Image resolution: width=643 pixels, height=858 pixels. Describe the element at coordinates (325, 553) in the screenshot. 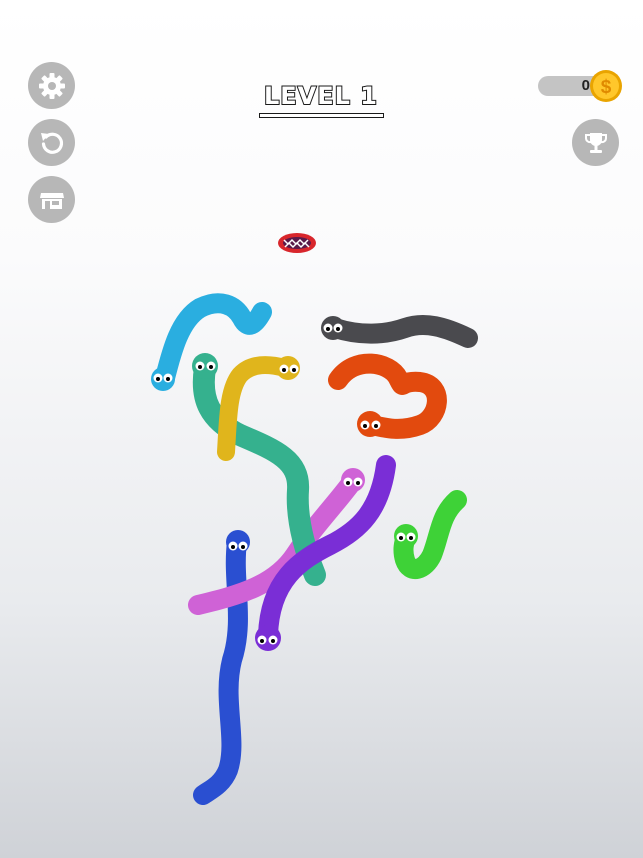

I see `worm-purple` at that location.